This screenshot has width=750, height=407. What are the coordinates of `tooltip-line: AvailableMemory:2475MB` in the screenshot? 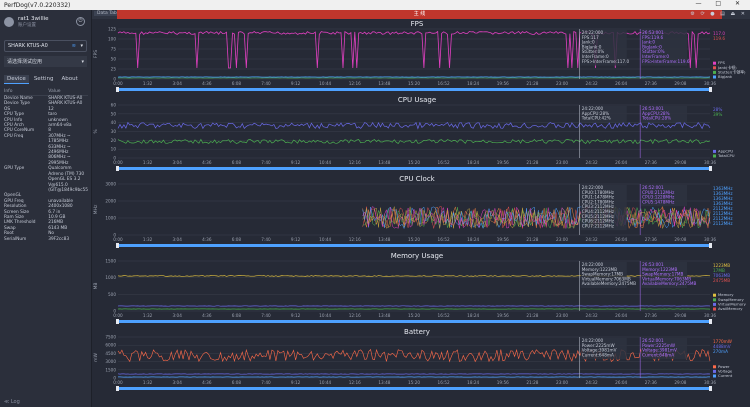 It's located at (609, 283).